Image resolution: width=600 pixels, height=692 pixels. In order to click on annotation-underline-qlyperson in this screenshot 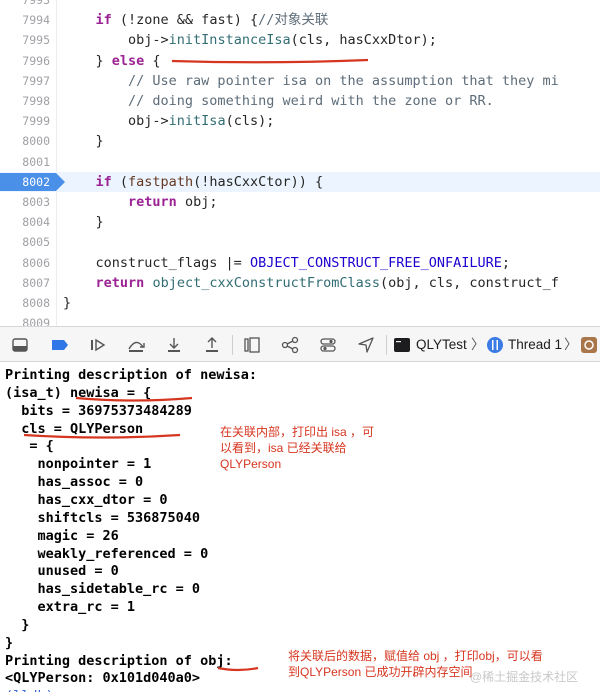, I will do `click(102, 436)`.